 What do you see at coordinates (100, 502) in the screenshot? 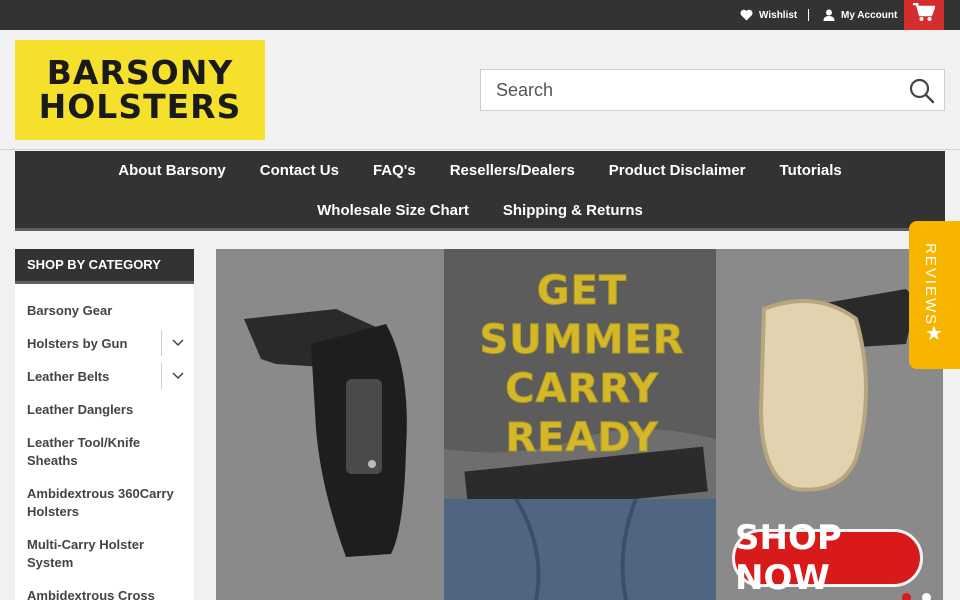
I see `category-label: Ambidextrous 360Carry Holsters` at bounding box center [100, 502].